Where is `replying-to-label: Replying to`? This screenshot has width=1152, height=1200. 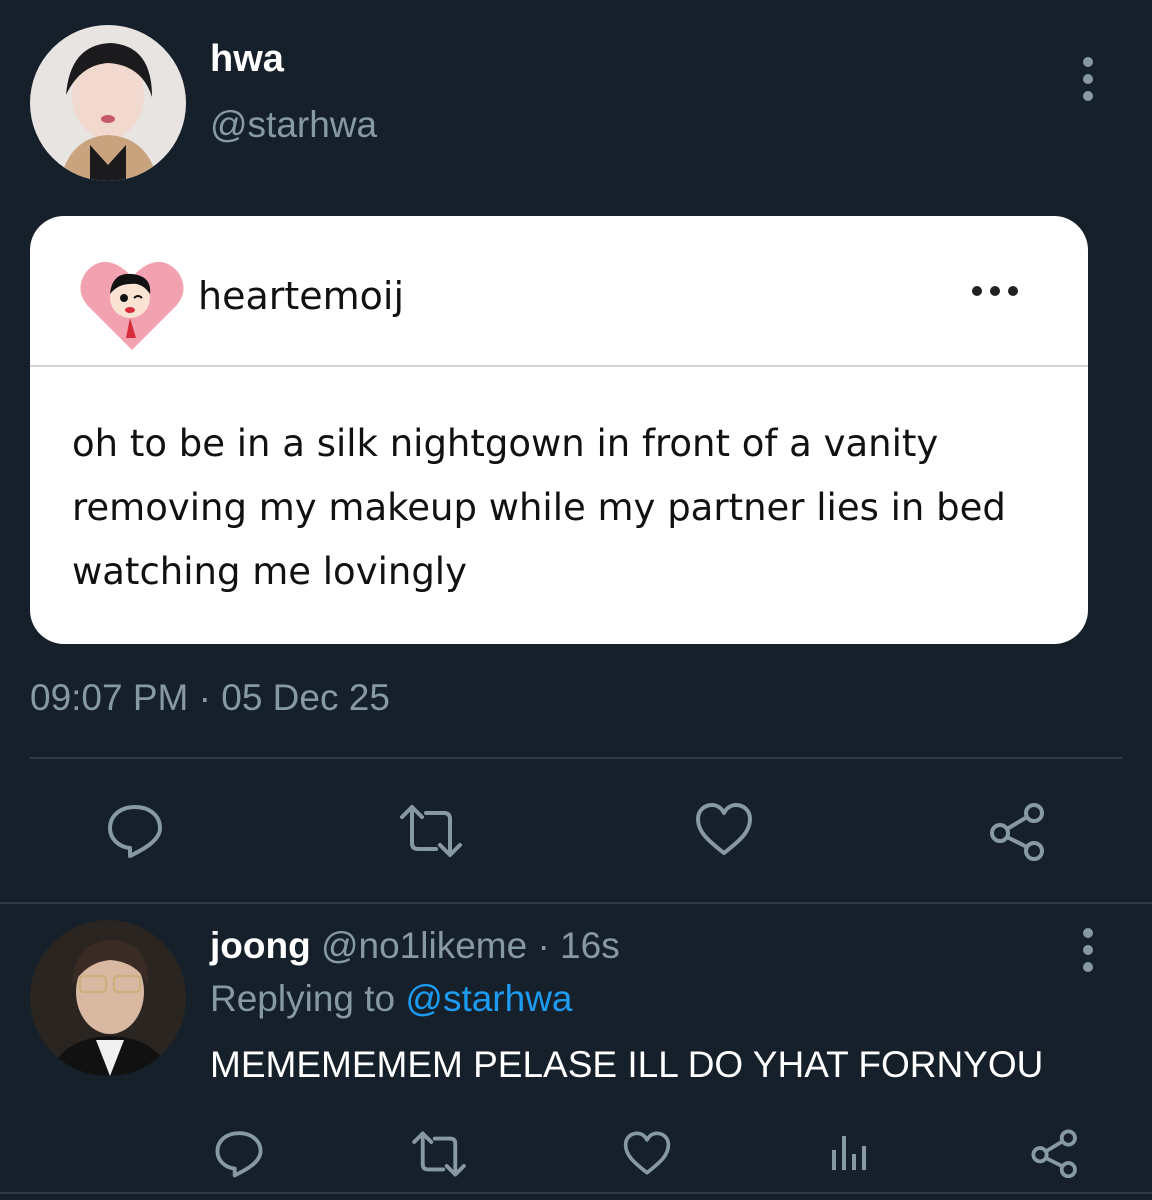
replying-to-label: Replying to is located at coordinates (303, 998).